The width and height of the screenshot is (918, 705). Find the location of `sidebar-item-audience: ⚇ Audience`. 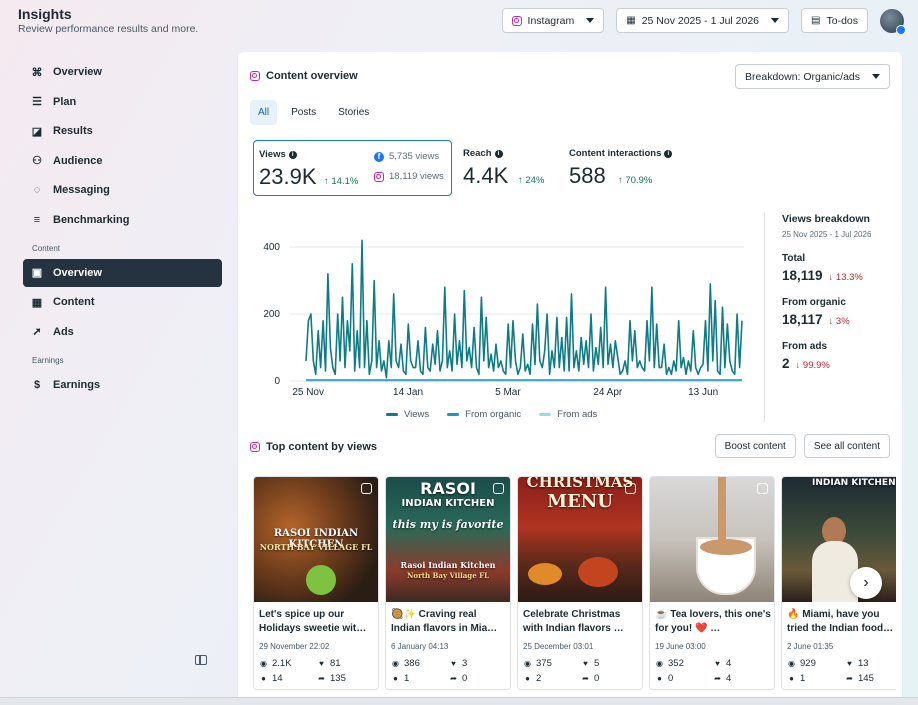

sidebar-item-audience: ⚇ Audience is located at coordinates (122, 161).